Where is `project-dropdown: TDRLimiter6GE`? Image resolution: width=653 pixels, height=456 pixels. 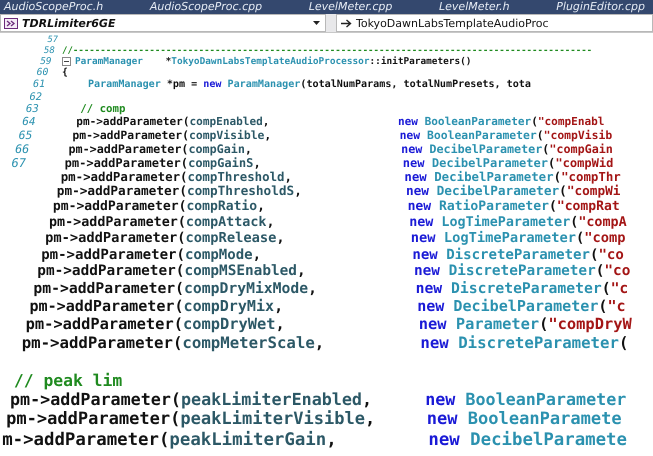 project-dropdown: TDRLimiter6GE is located at coordinates (163, 23).